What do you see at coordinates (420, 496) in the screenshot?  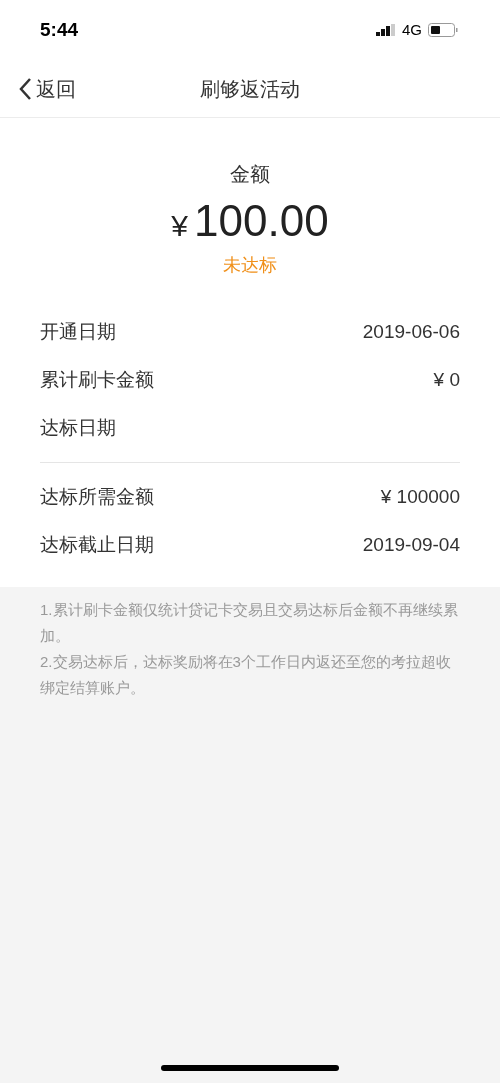 I see `field-value: ¥ 100000` at bounding box center [420, 496].